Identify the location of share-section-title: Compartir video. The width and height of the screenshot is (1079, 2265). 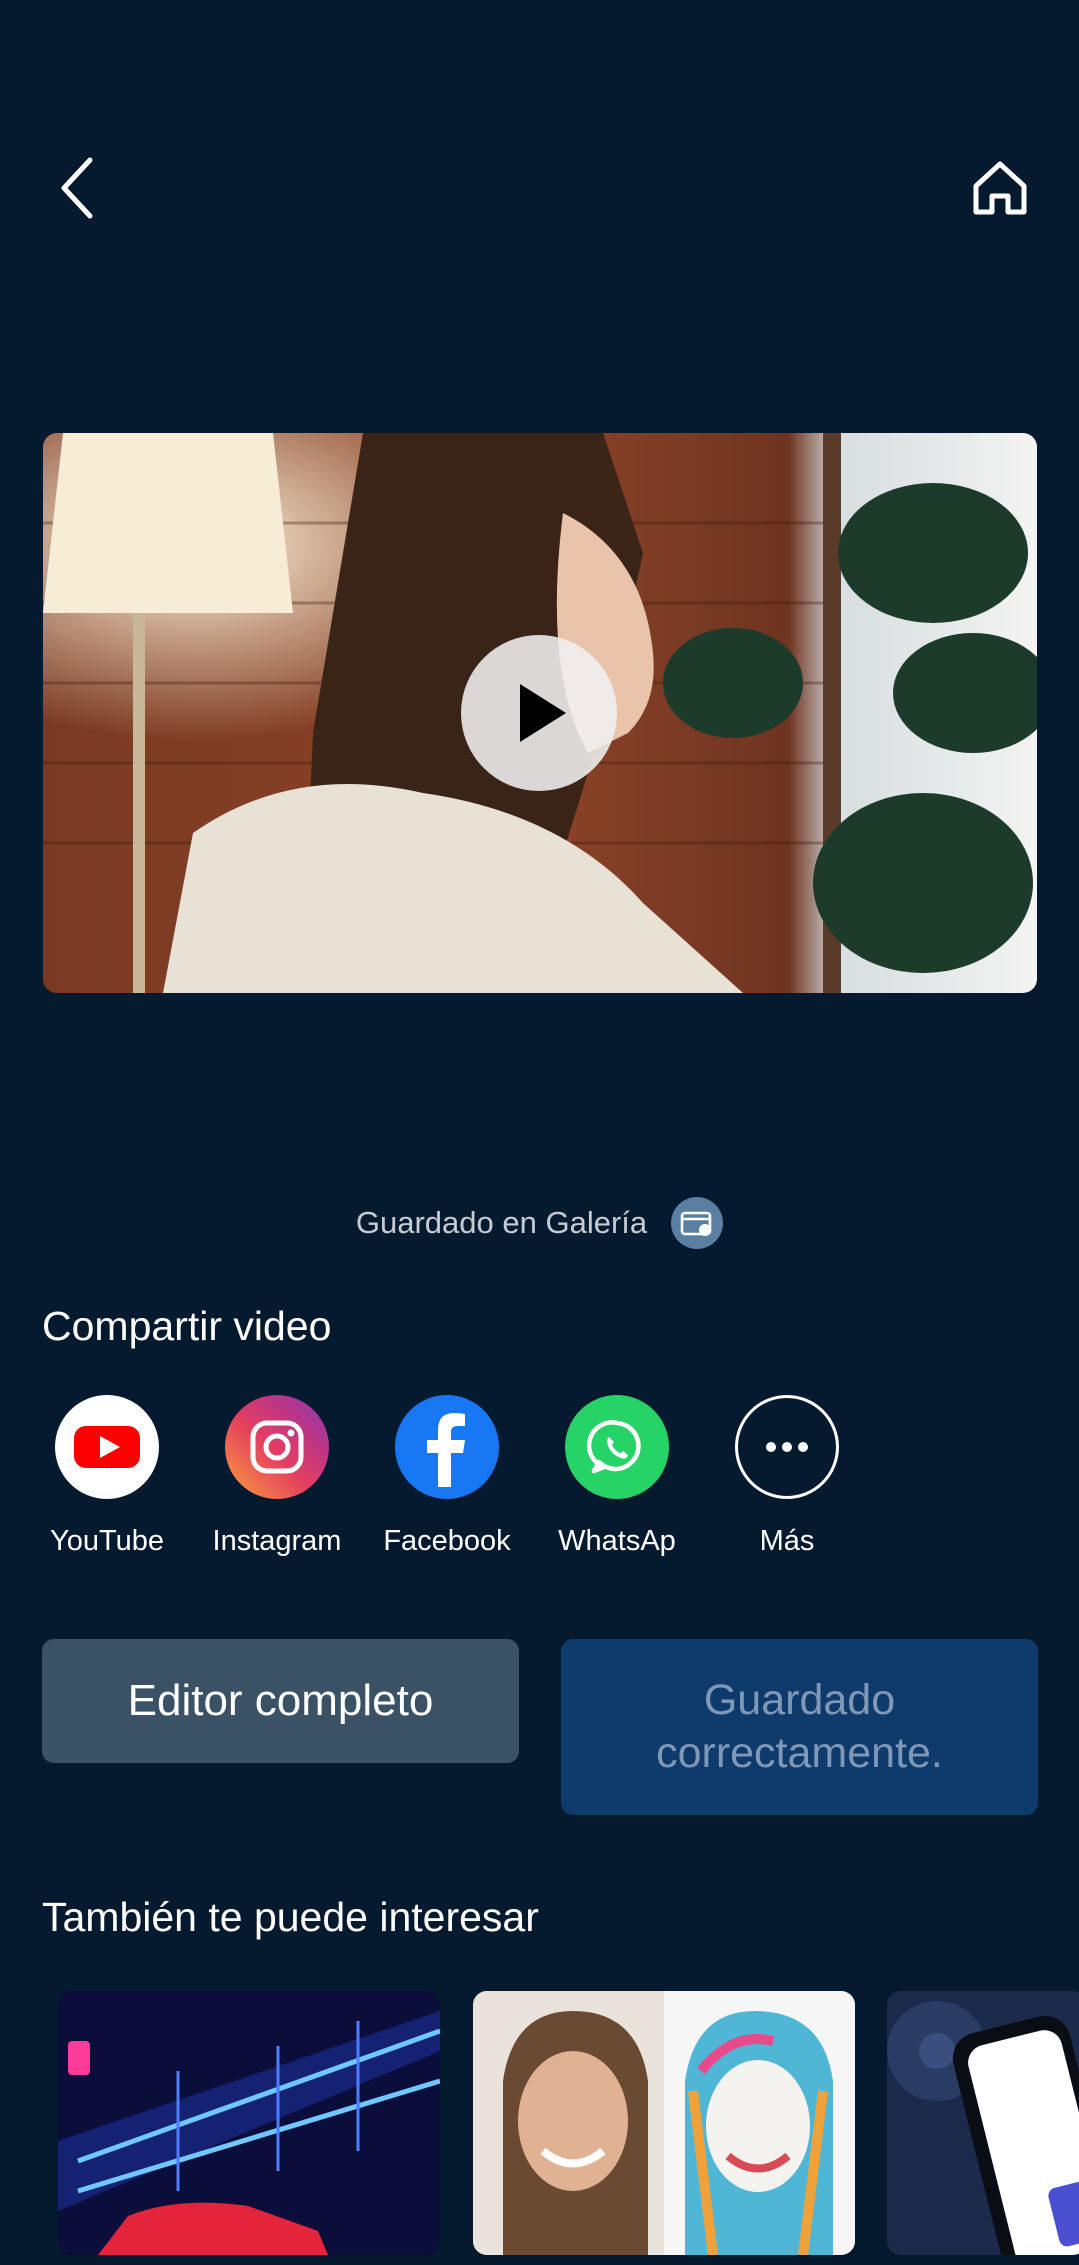
(187, 1326).